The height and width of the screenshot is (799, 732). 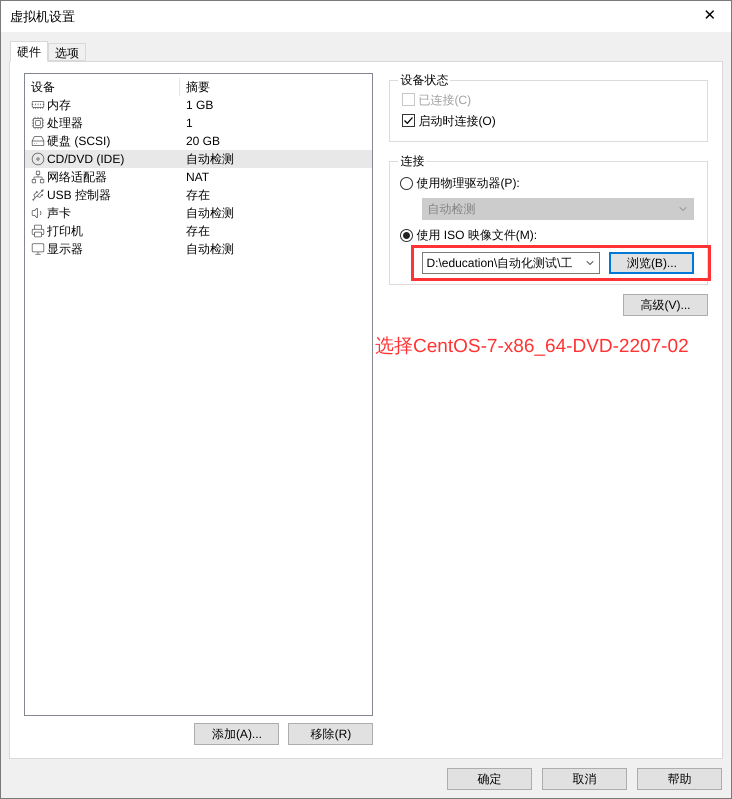 I want to click on device-summary: 1 GB, so click(x=199, y=105).